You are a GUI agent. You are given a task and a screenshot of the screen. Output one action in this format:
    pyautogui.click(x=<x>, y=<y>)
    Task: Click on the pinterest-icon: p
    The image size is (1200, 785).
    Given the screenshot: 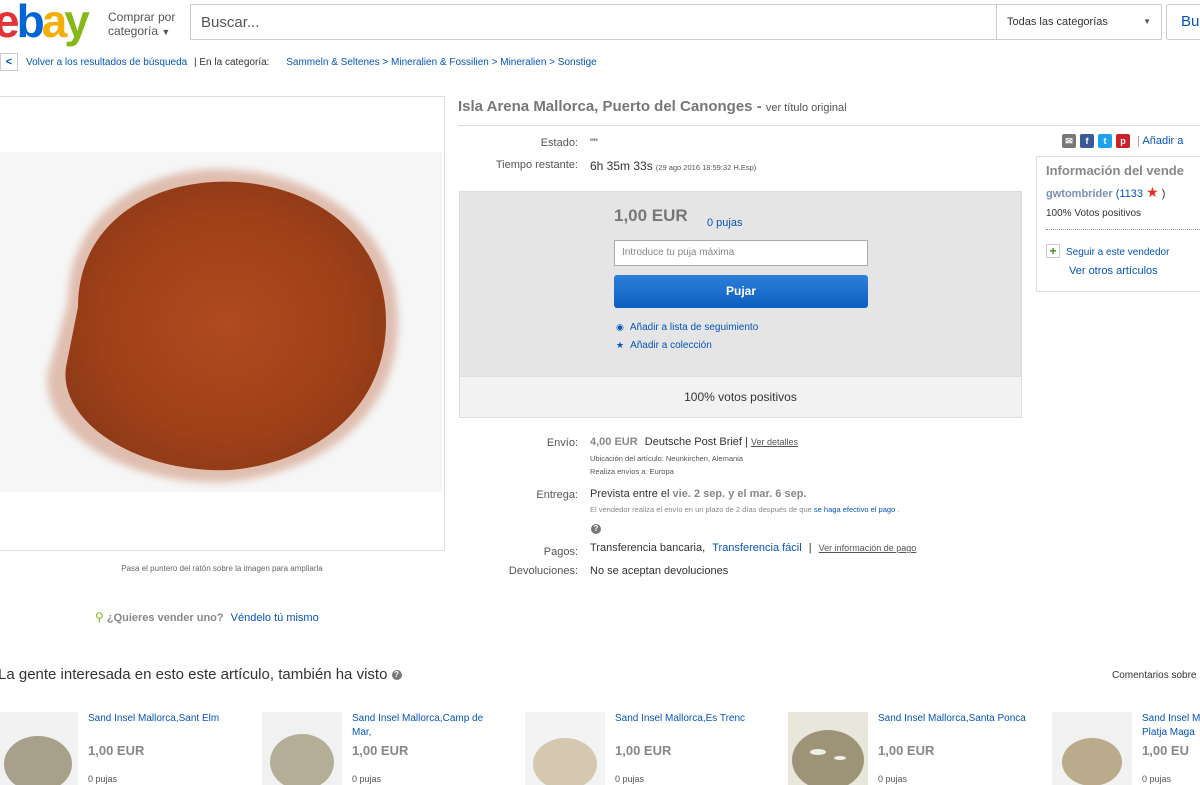 What is the action you would take?
    pyautogui.click(x=1123, y=141)
    